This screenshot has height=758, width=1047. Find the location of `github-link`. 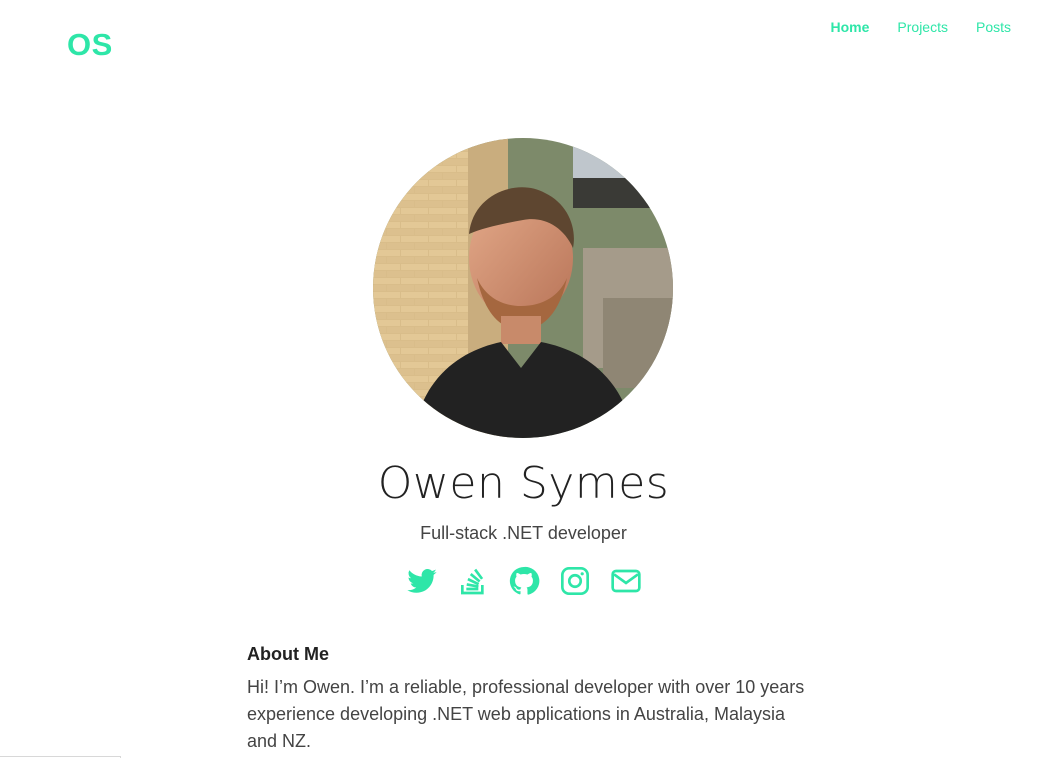

github-link is located at coordinates (524, 581).